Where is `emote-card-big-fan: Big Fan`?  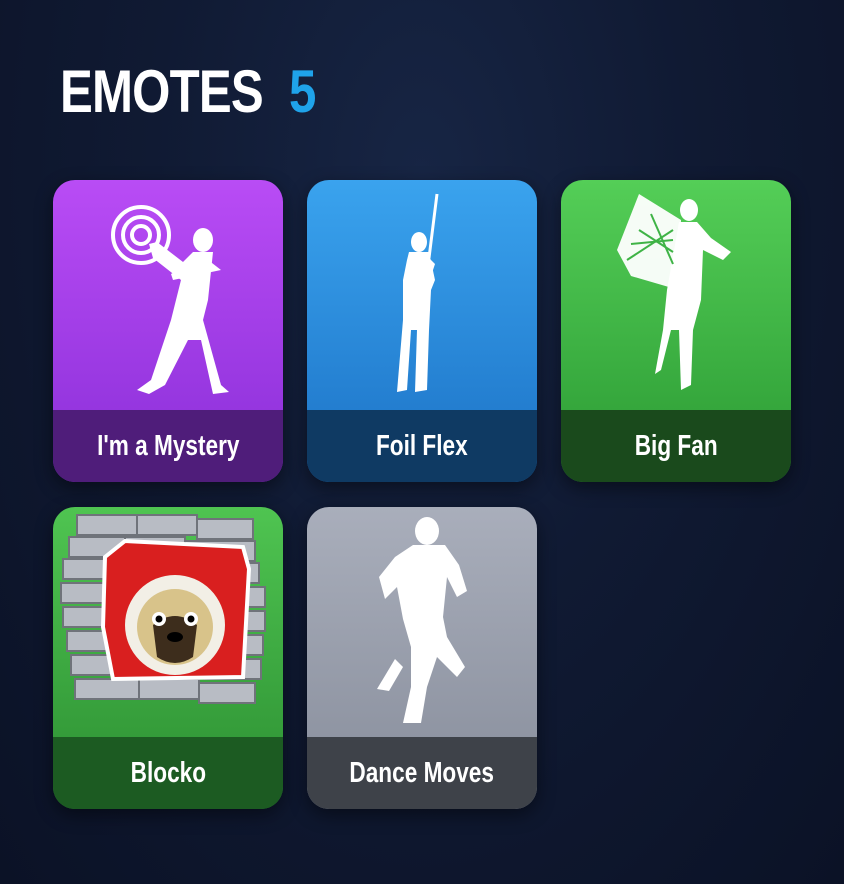
emote-card-big-fan: Big Fan is located at coordinates (676, 331).